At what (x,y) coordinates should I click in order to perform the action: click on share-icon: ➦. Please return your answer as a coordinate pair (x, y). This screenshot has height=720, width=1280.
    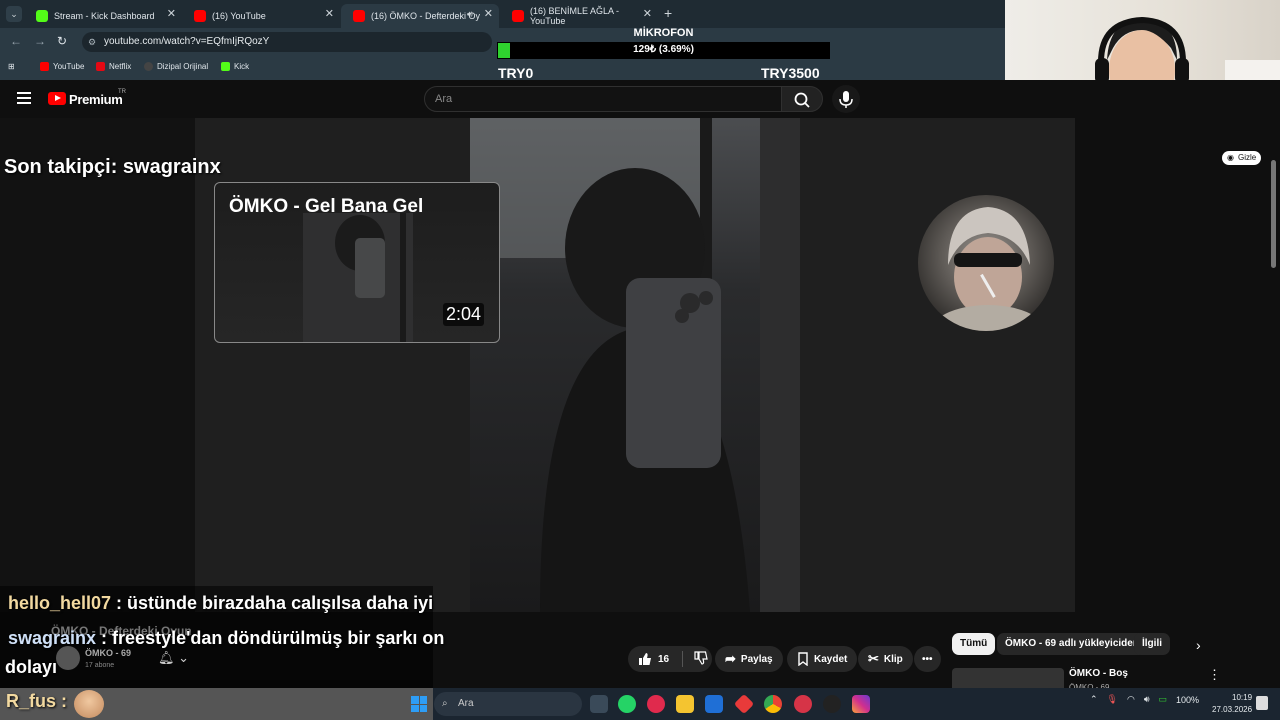
    Looking at the image, I should click on (730, 658).